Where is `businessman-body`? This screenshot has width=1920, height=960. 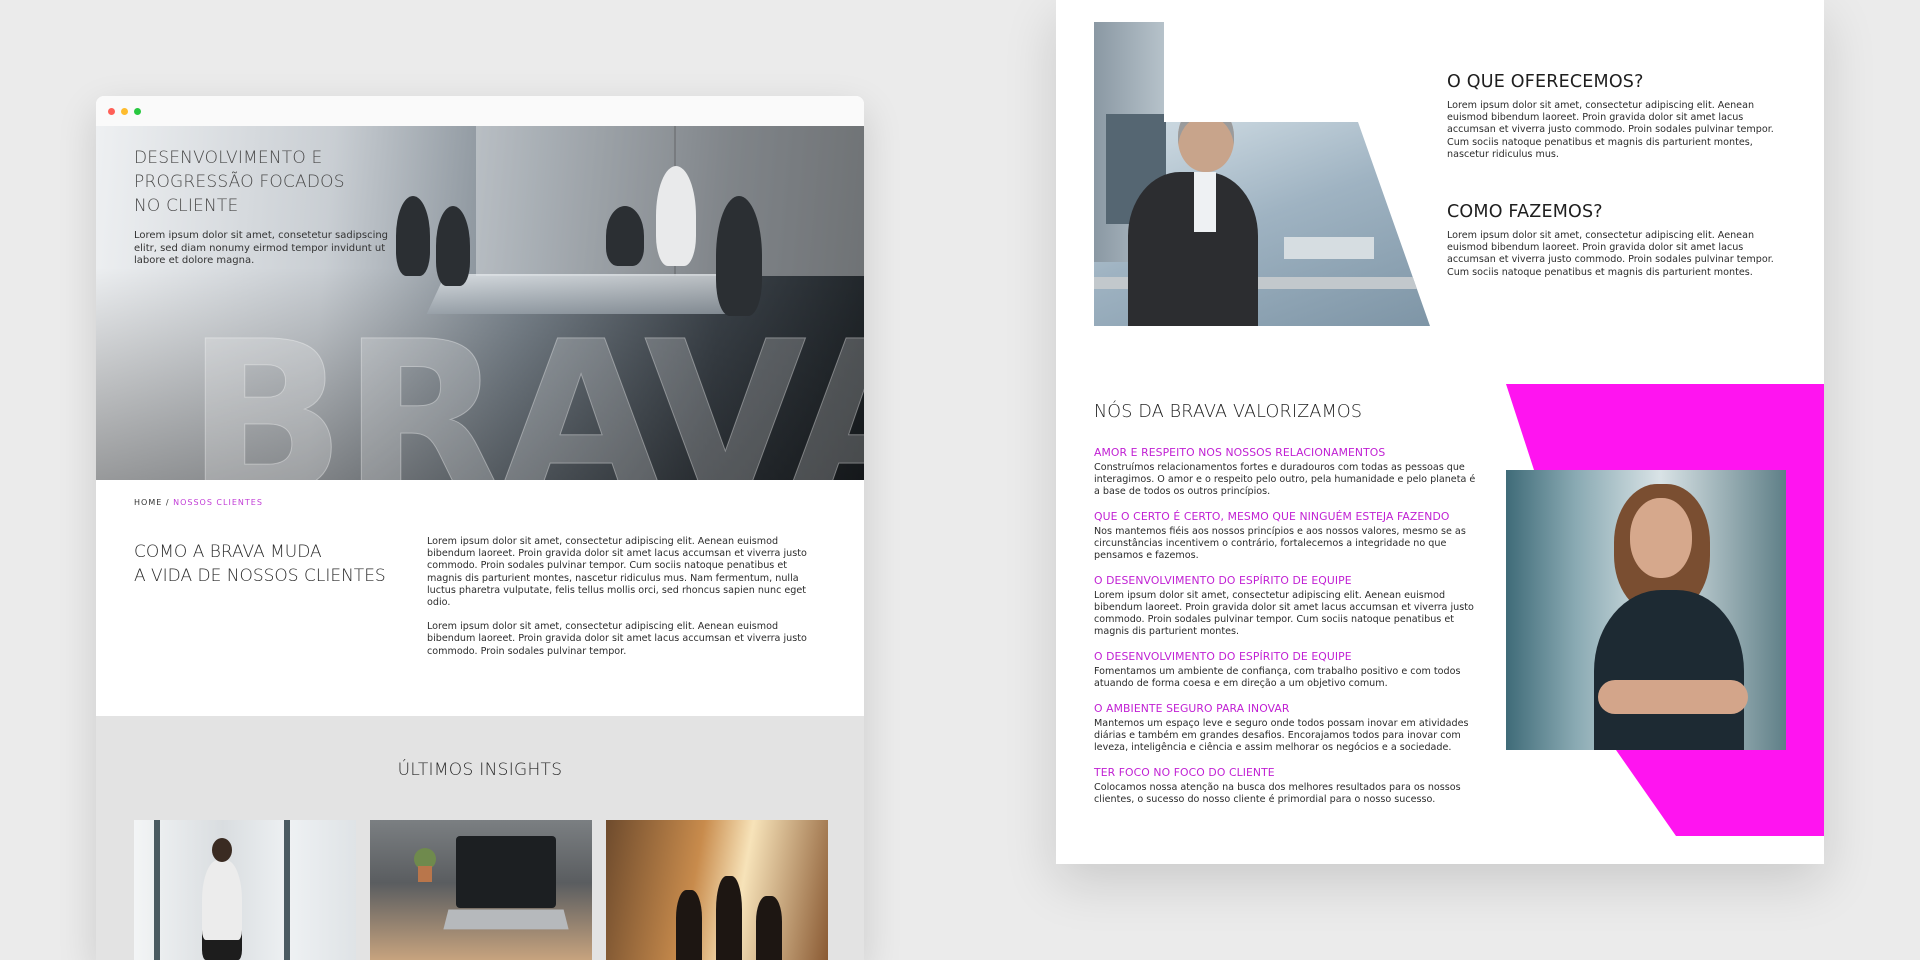
businessman-body is located at coordinates (1193, 249).